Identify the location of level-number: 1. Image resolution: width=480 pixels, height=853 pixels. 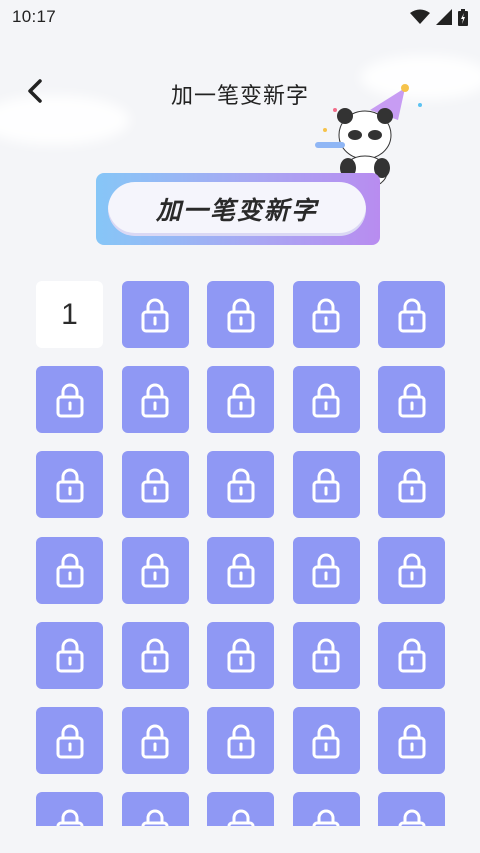
(69, 314).